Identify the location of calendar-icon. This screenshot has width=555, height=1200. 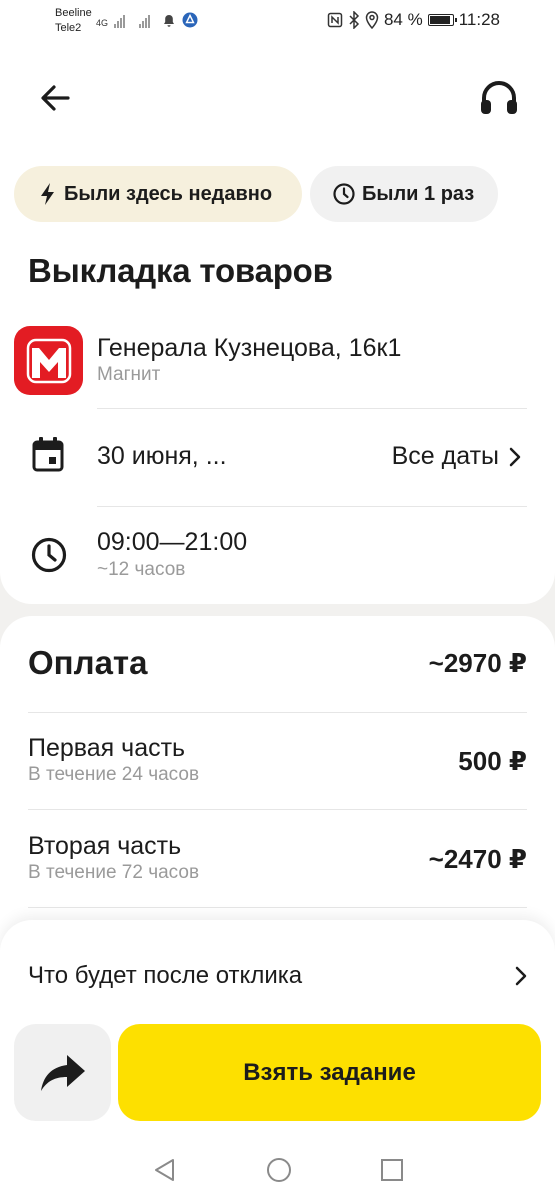
(48, 454).